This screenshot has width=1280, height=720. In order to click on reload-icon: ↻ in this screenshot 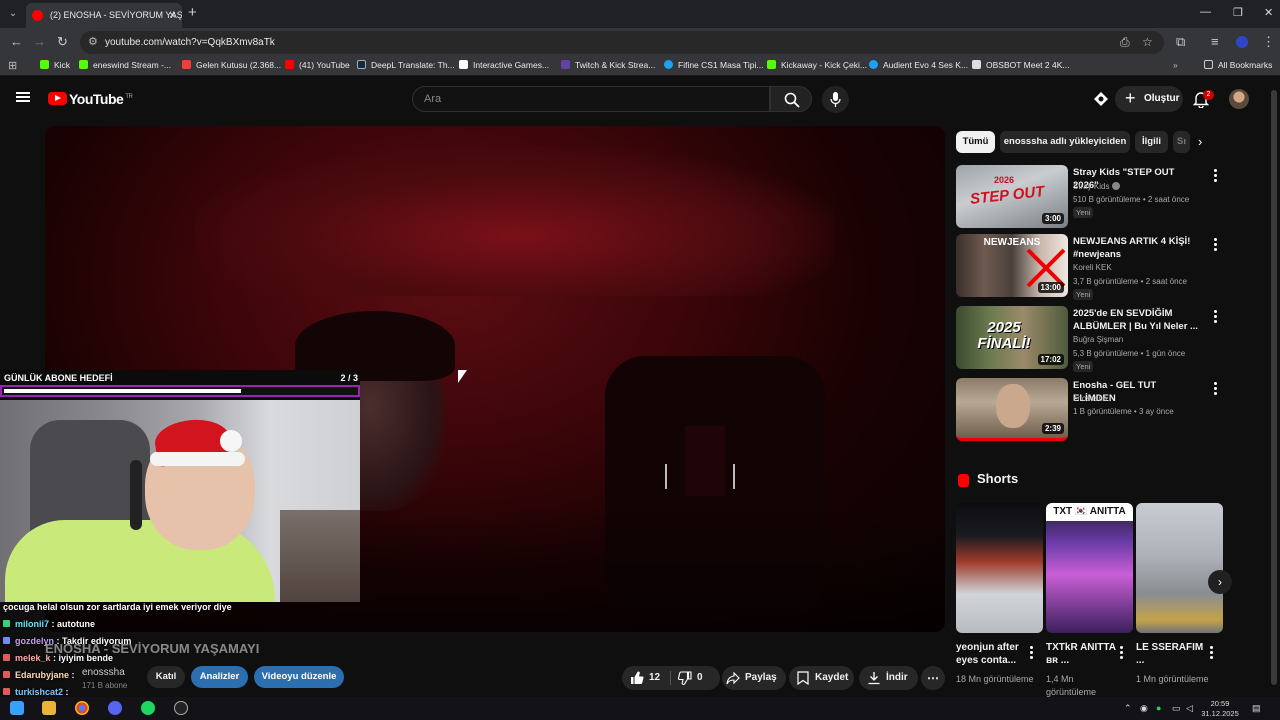, I will do `click(62, 42)`.